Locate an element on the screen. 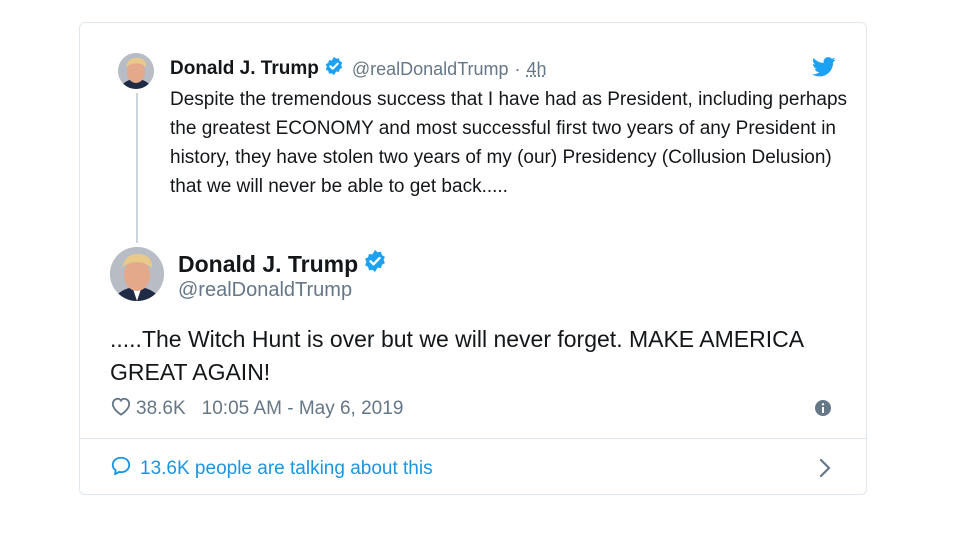 The height and width of the screenshot is (534, 960). timestamp: 10:05 AM - May 6, 2019 is located at coordinates (303, 409).